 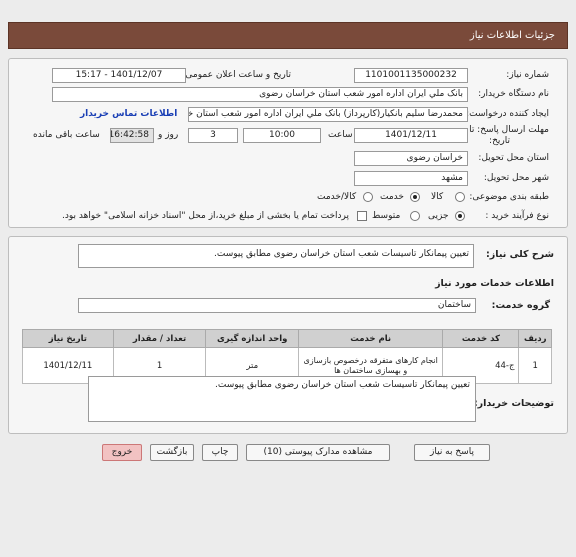 What do you see at coordinates (520, 305) in the screenshot?
I see `service-group-label: گروه خدمت:` at bounding box center [520, 305].